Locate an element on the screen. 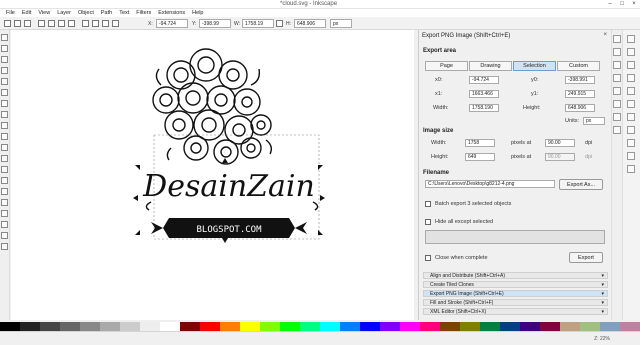 Image resolution: width=640 pixels, height=345 pixels. minimize-icon: – is located at coordinates (610, 4).